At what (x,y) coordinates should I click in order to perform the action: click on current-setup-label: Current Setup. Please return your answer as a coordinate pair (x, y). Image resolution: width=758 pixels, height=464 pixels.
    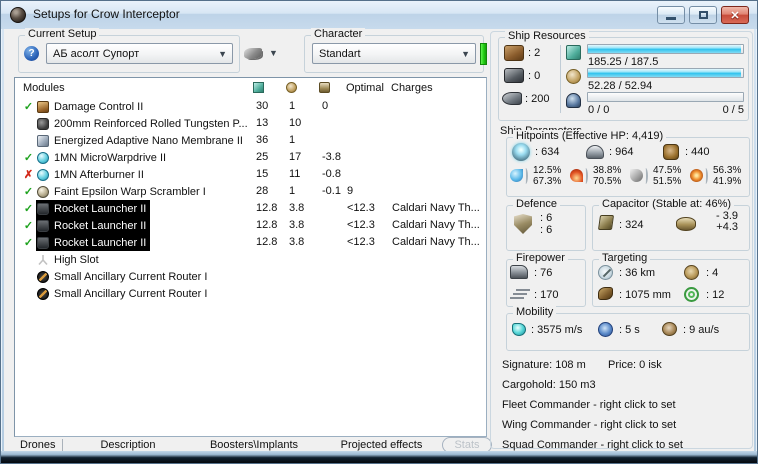
    Looking at the image, I should click on (62, 34).